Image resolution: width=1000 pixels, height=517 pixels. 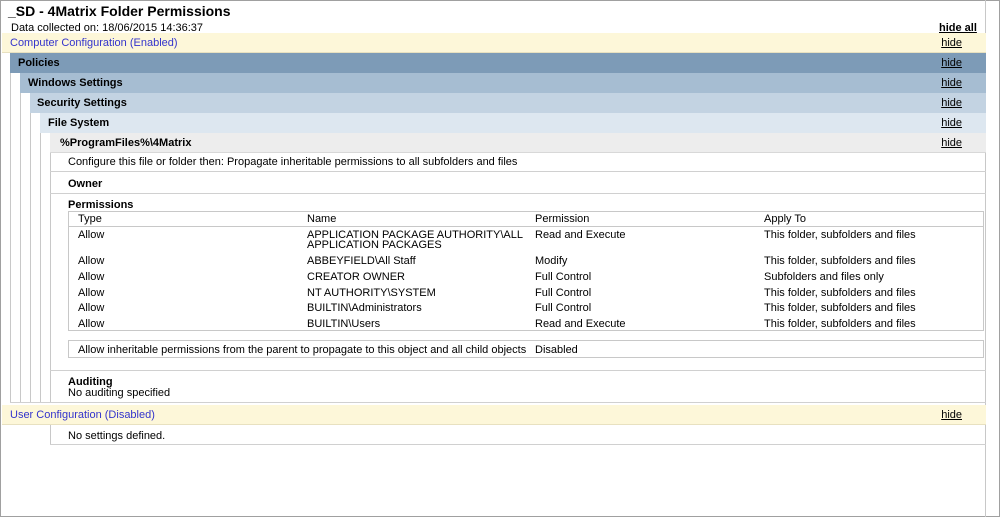 I want to click on windows-settings-label: Windows Settings, so click(x=75, y=83).